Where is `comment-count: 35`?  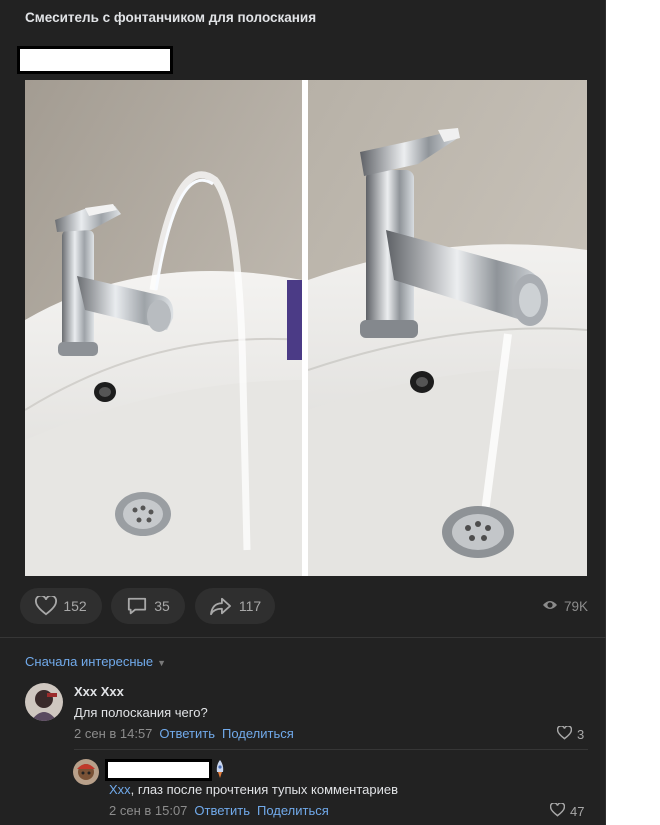 comment-count: 35 is located at coordinates (162, 606).